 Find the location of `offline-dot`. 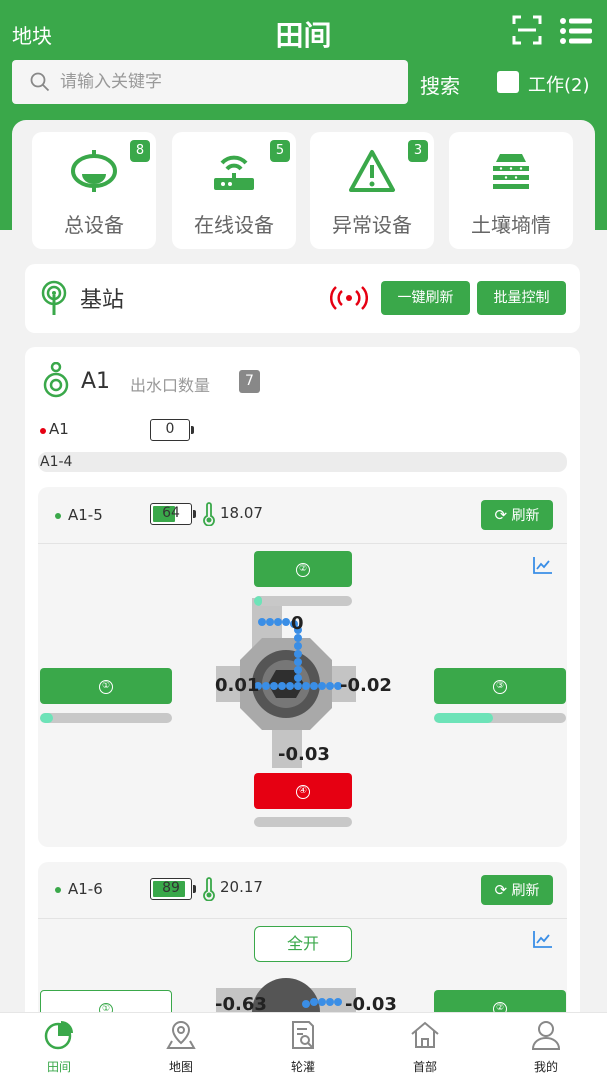

offline-dot is located at coordinates (43, 431).